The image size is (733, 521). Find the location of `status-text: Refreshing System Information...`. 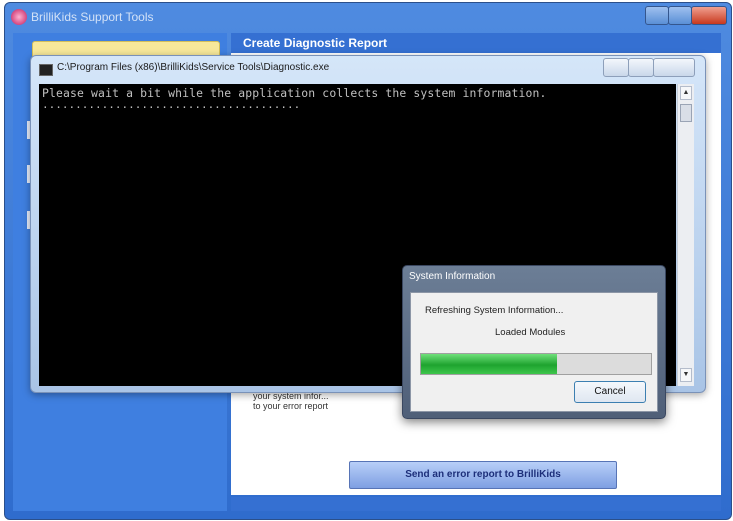

status-text: Refreshing System Information... is located at coordinates (494, 310).